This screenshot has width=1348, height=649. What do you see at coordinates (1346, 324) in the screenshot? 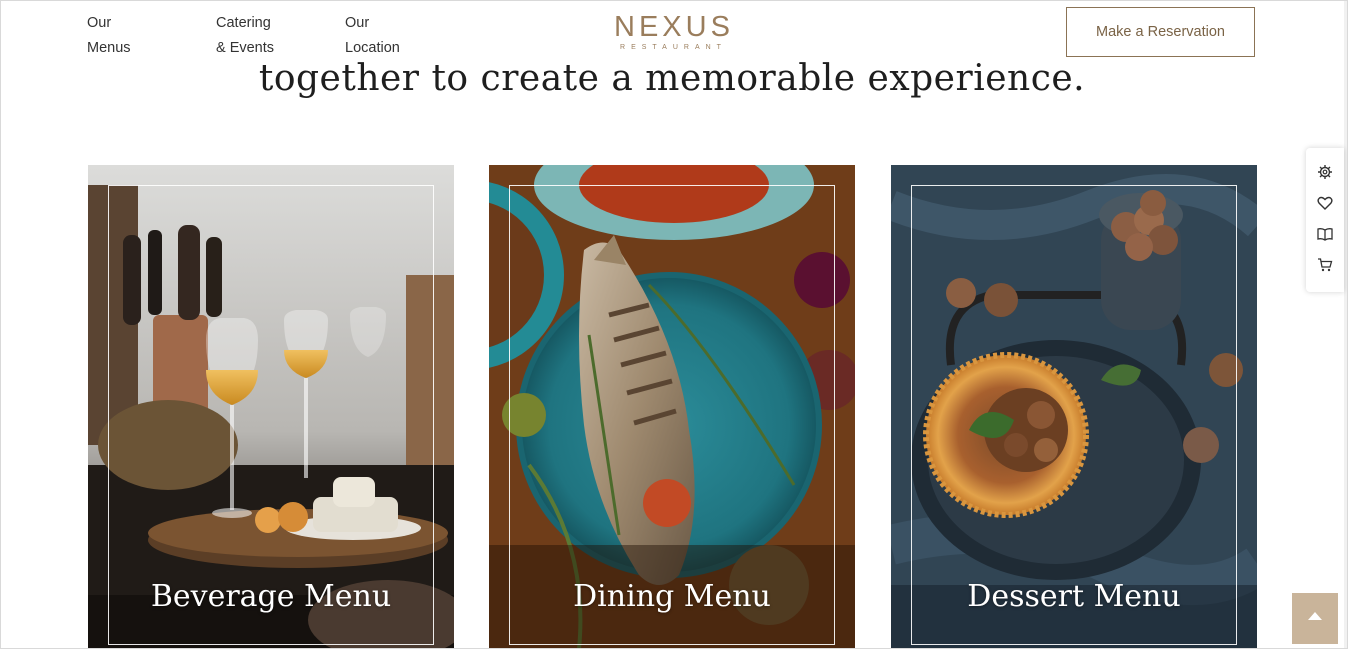
I see `page-scrollbar` at bounding box center [1346, 324].